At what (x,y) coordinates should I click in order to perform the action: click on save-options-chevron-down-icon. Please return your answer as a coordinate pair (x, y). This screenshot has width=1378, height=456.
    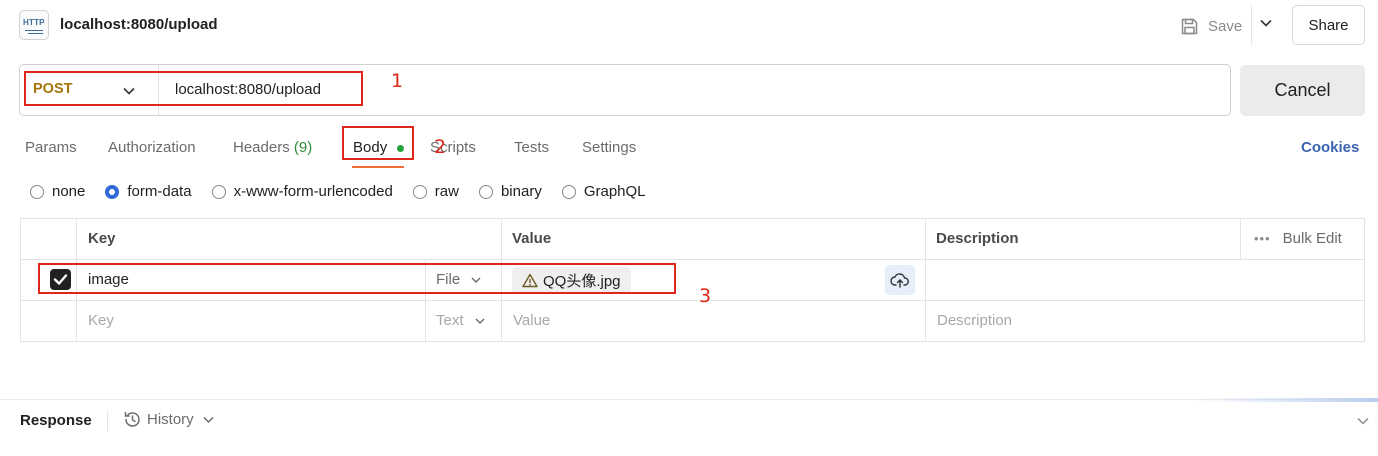
    Looking at the image, I should click on (1266, 24).